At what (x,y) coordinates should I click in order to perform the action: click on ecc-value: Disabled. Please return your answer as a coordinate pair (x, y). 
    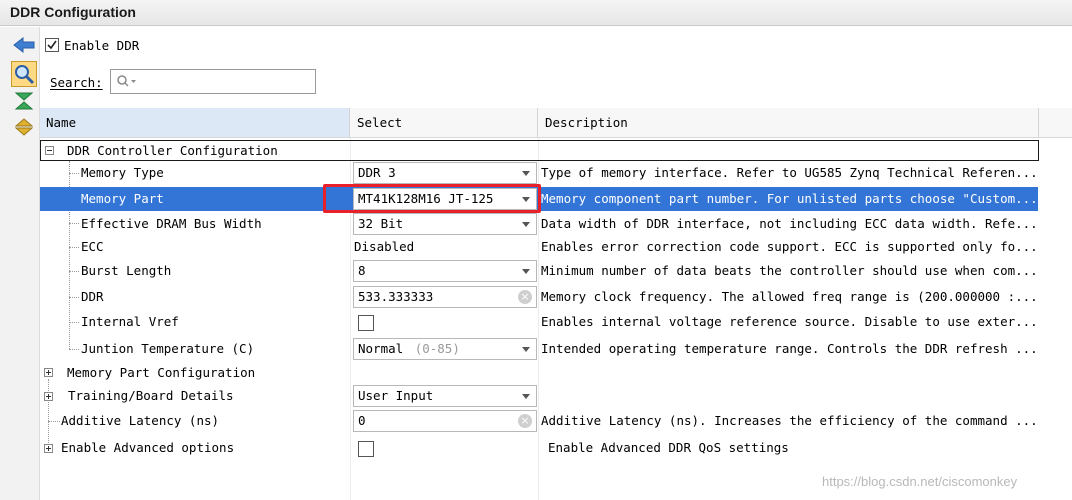
    Looking at the image, I should click on (384, 246).